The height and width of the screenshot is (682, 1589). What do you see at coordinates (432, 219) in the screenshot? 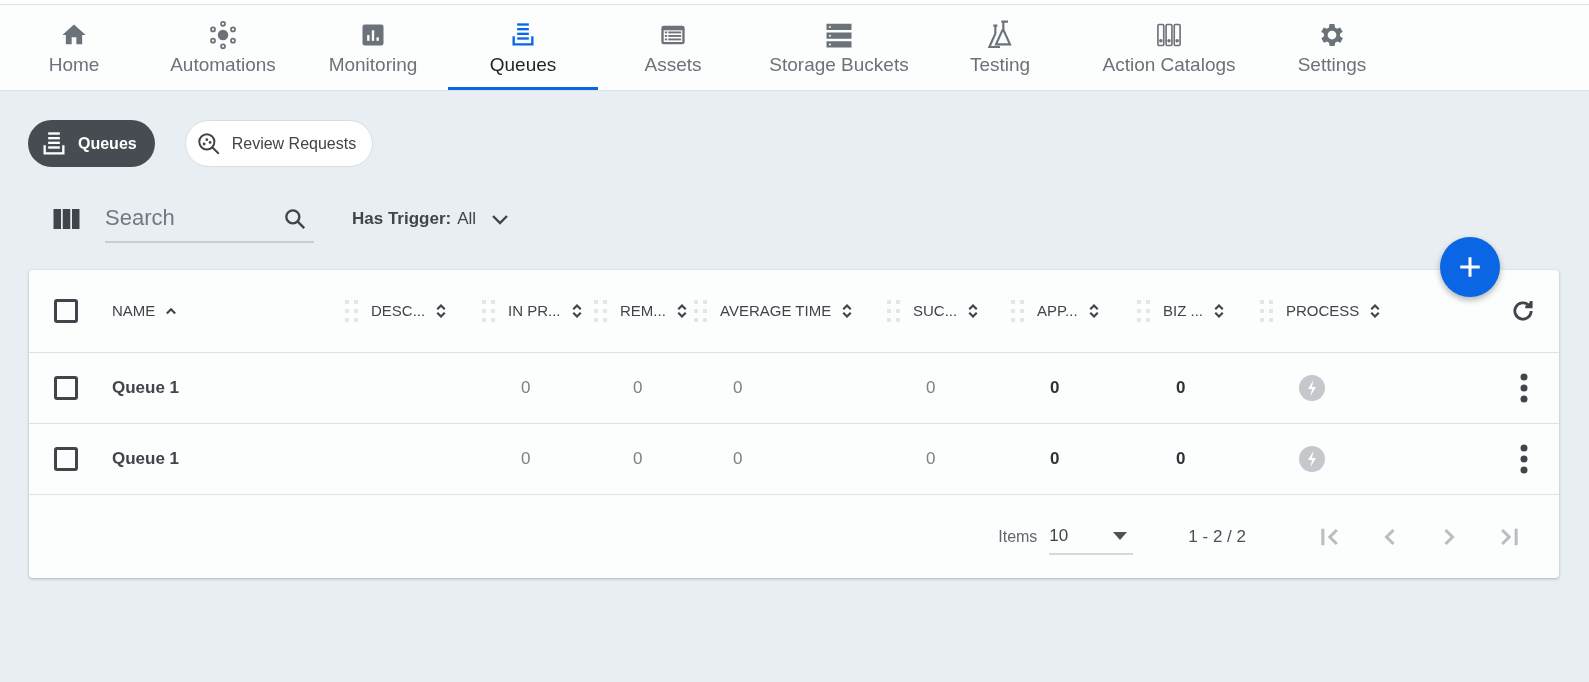
I see `trigger-filter-dropdown: Has Trigger: All` at bounding box center [432, 219].